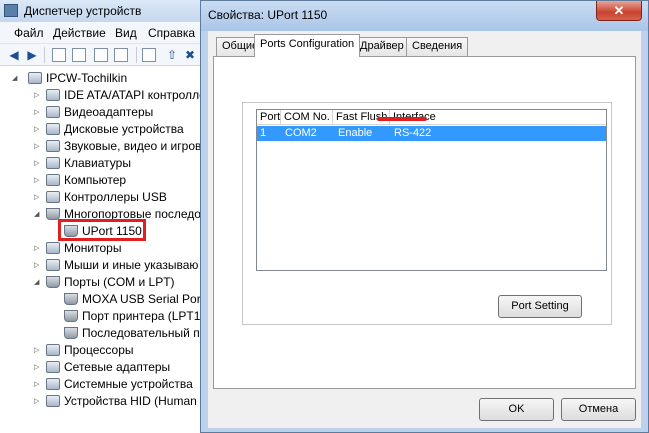  What do you see at coordinates (53, 129) in the screenshot?
I see `disk-drive-icon` at bounding box center [53, 129].